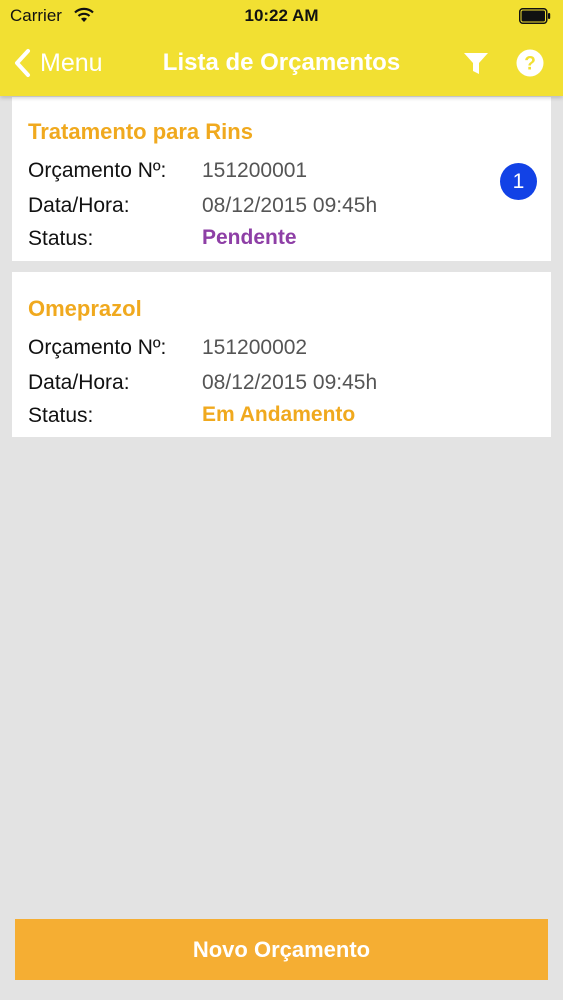  What do you see at coordinates (255, 170) in the screenshot?
I see `budget-number: 151200001` at bounding box center [255, 170].